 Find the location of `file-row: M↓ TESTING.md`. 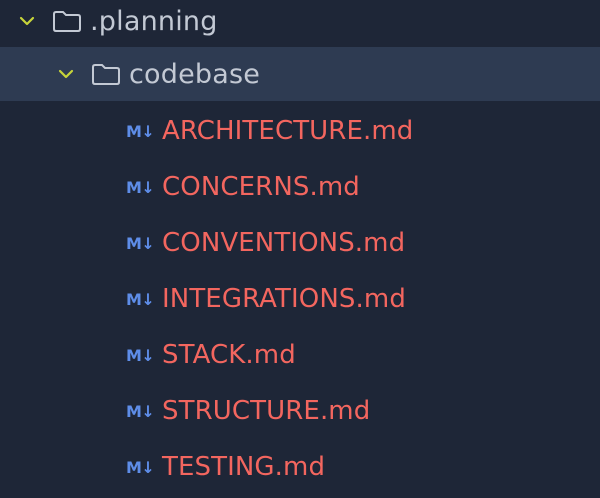

file-row: M↓ TESTING.md is located at coordinates (300, 467).